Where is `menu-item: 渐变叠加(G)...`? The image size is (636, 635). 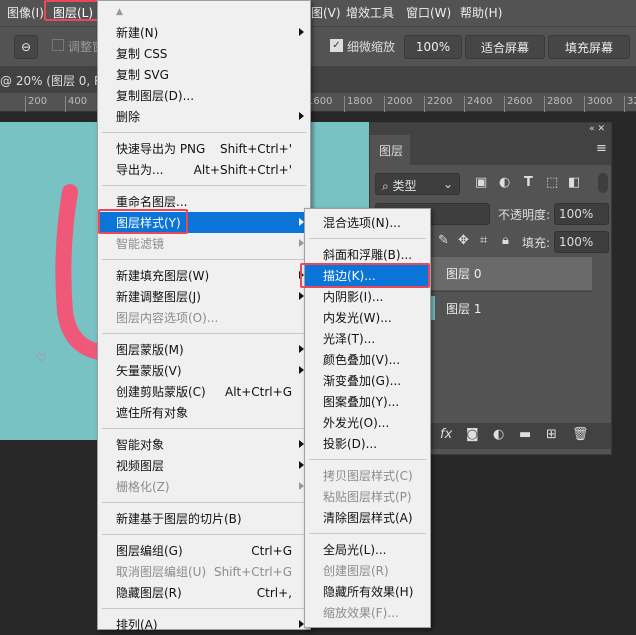
menu-item: 渐变叠加(G)... is located at coordinates (367, 380).